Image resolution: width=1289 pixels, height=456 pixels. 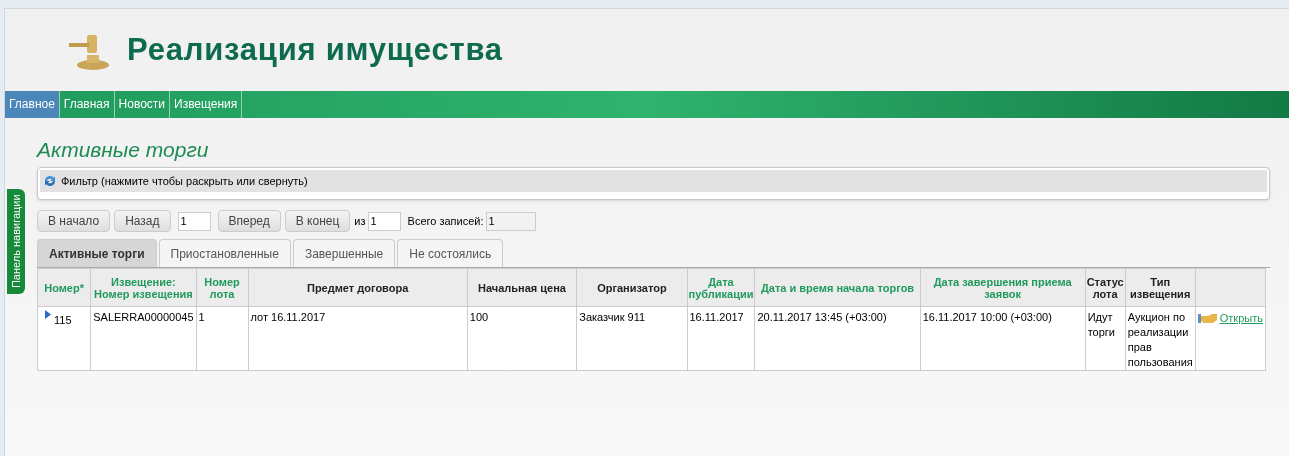 What do you see at coordinates (224, 253) in the screenshot?
I see `tab: Приостановленные` at bounding box center [224, 253].